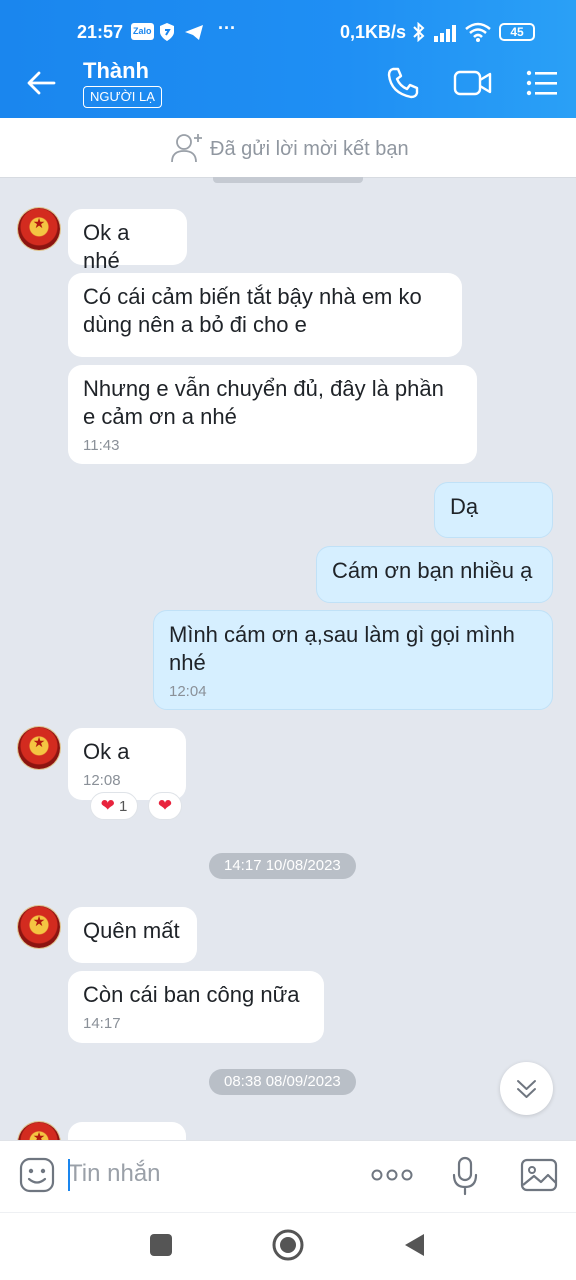 The image size is (576, 1280). Describe the element at coordinates (263, 388) in the screenshot. I see `message-text-line: Nhưng e vẫn chuyển đủ, đây là phần` at that location.